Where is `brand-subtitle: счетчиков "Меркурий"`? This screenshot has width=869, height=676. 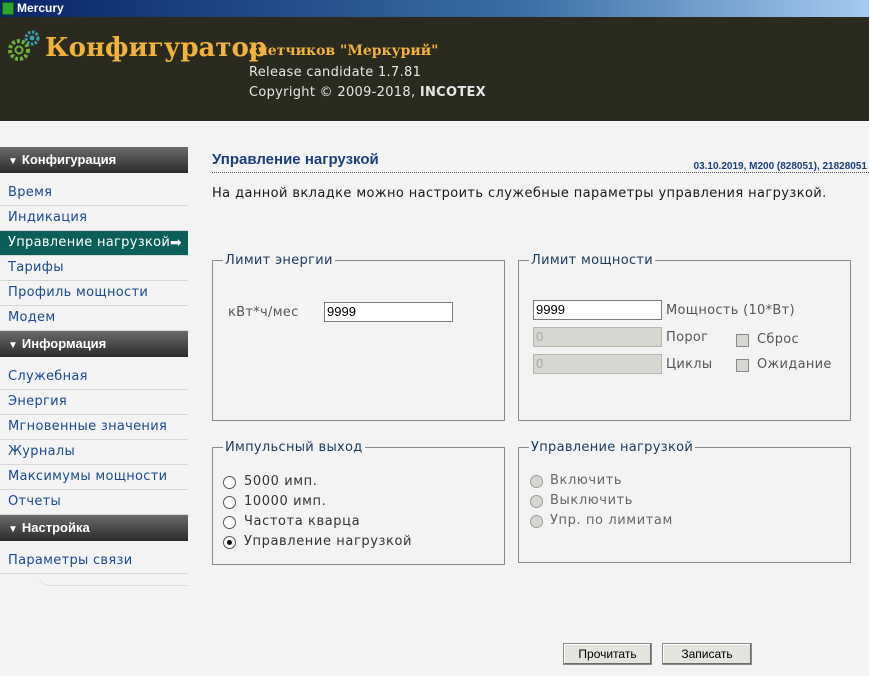 brand-subtitle: счетчиков "Меркурий" is located at coordinates (344, 51).